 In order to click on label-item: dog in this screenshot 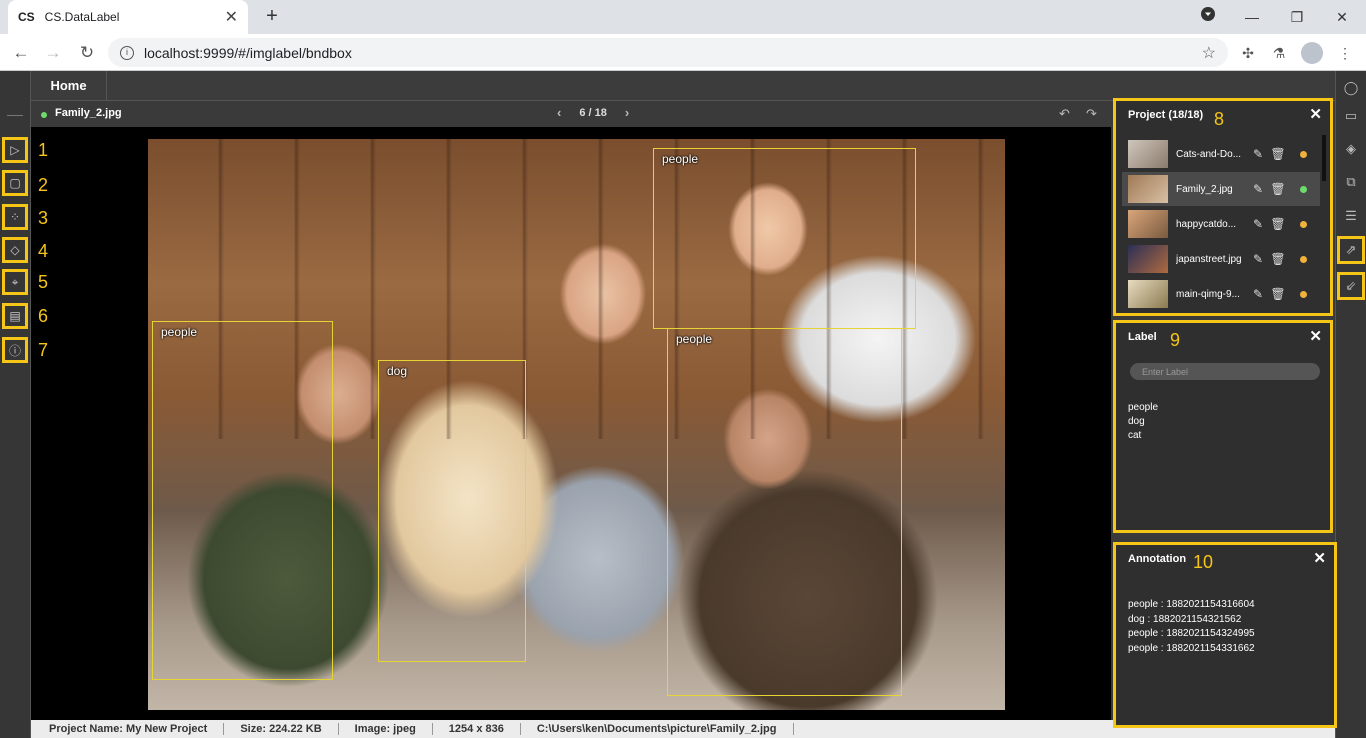, I will do `click(1143, 422)`.